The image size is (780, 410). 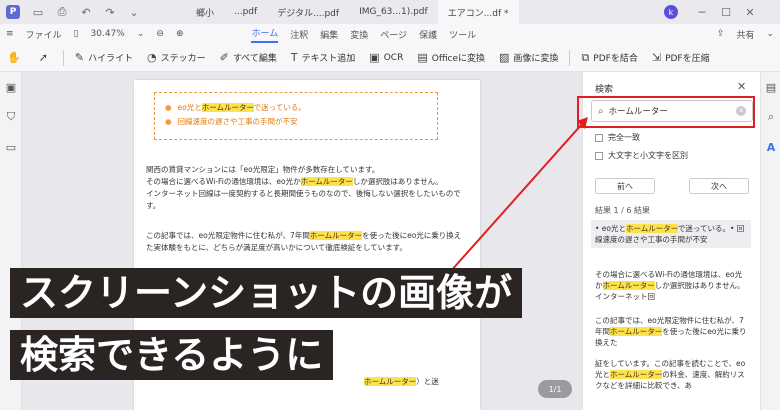 I want to click on chevron-down-icon: ⌄, so click(x=770, y=34).